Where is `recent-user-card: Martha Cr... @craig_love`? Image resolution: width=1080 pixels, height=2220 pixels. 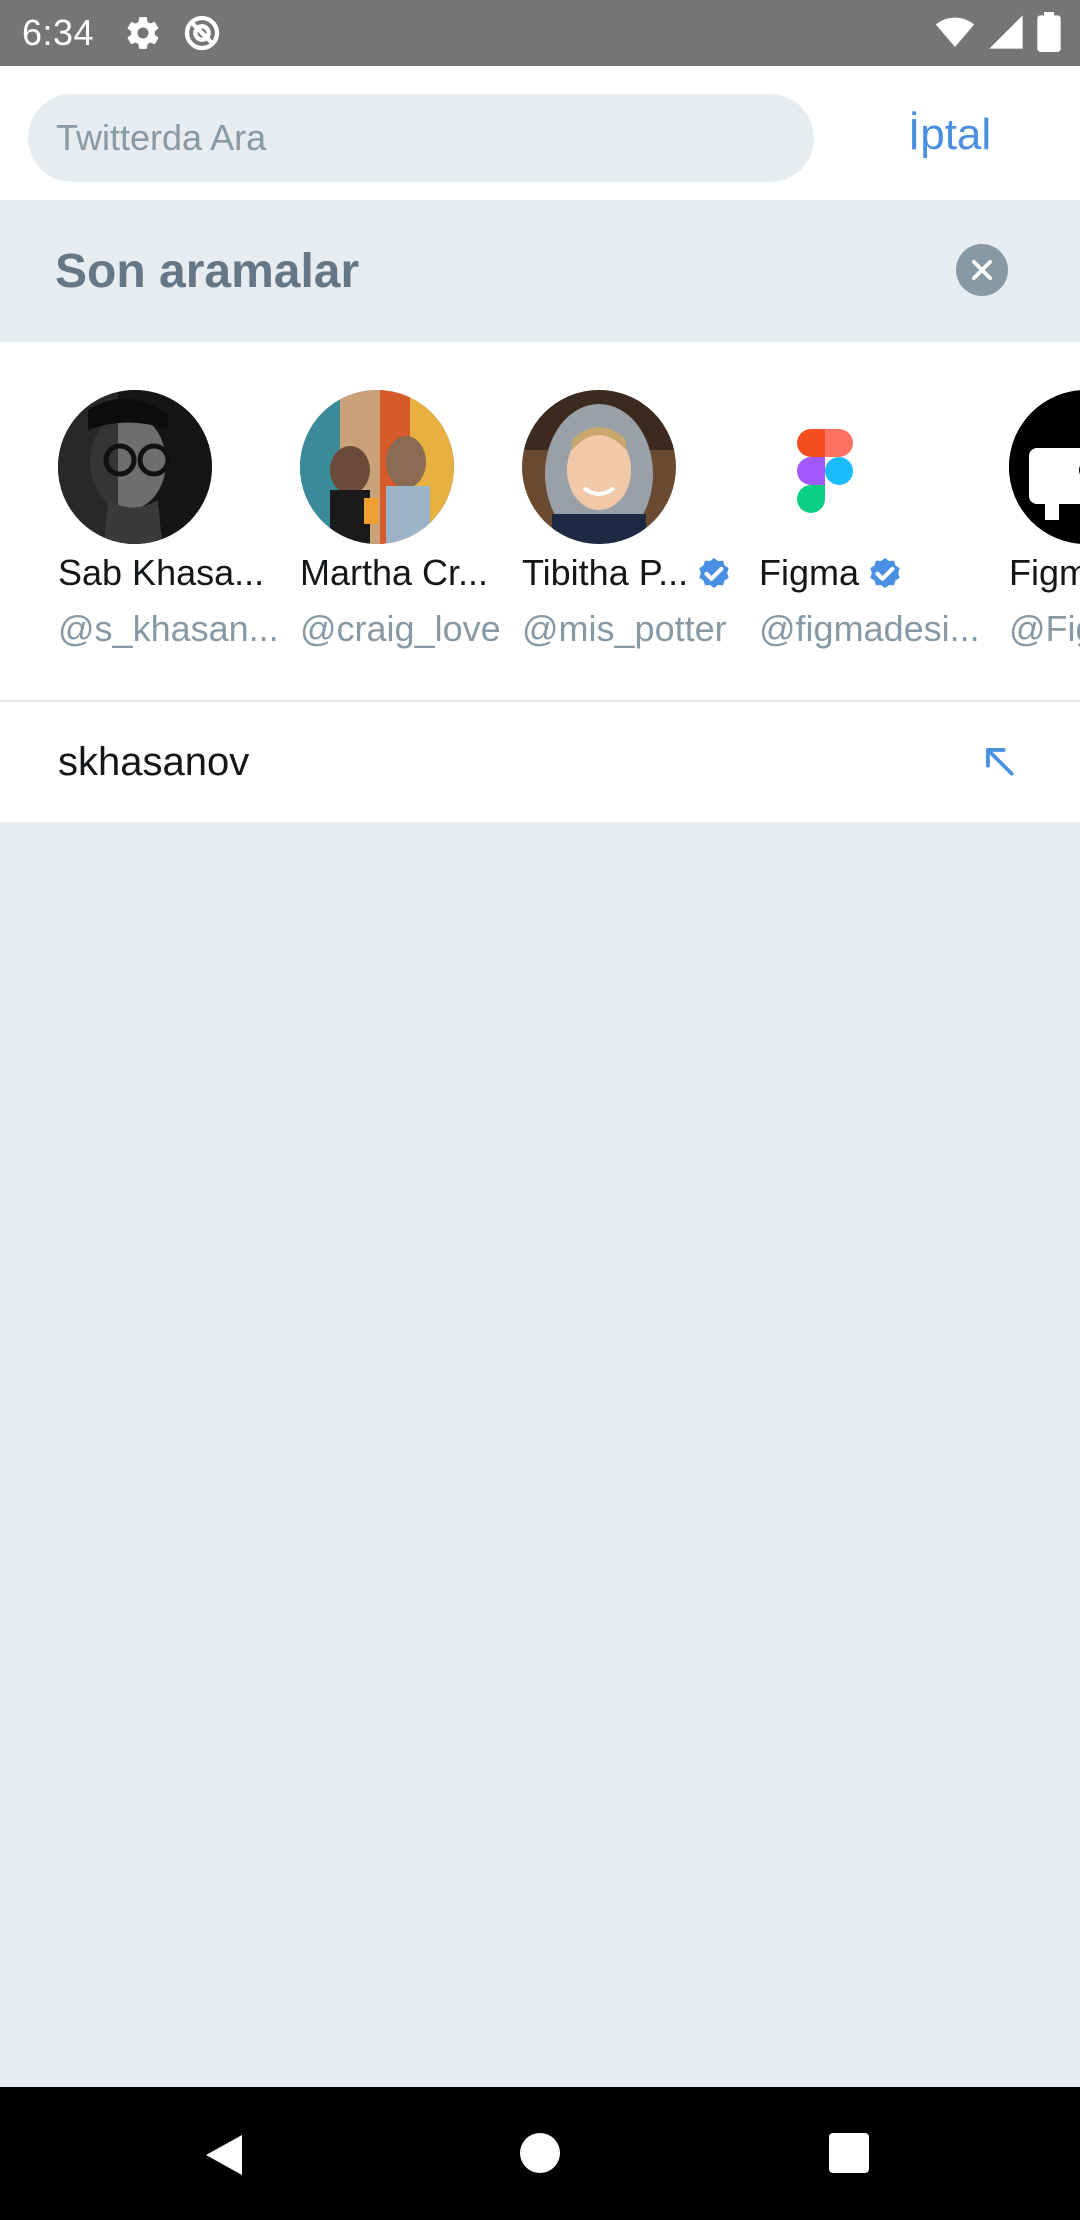
recent-user-card: Martha Cr... @craig_love is located at coordinates (415, 520).